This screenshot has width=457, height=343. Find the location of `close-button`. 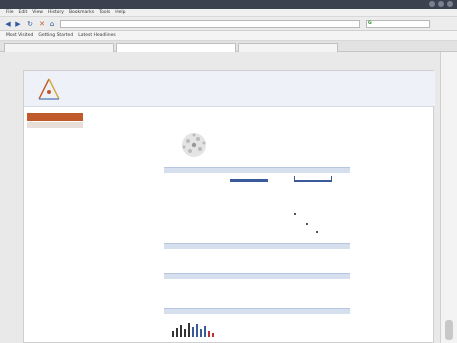

close-button is located at coordinates (450, 4).